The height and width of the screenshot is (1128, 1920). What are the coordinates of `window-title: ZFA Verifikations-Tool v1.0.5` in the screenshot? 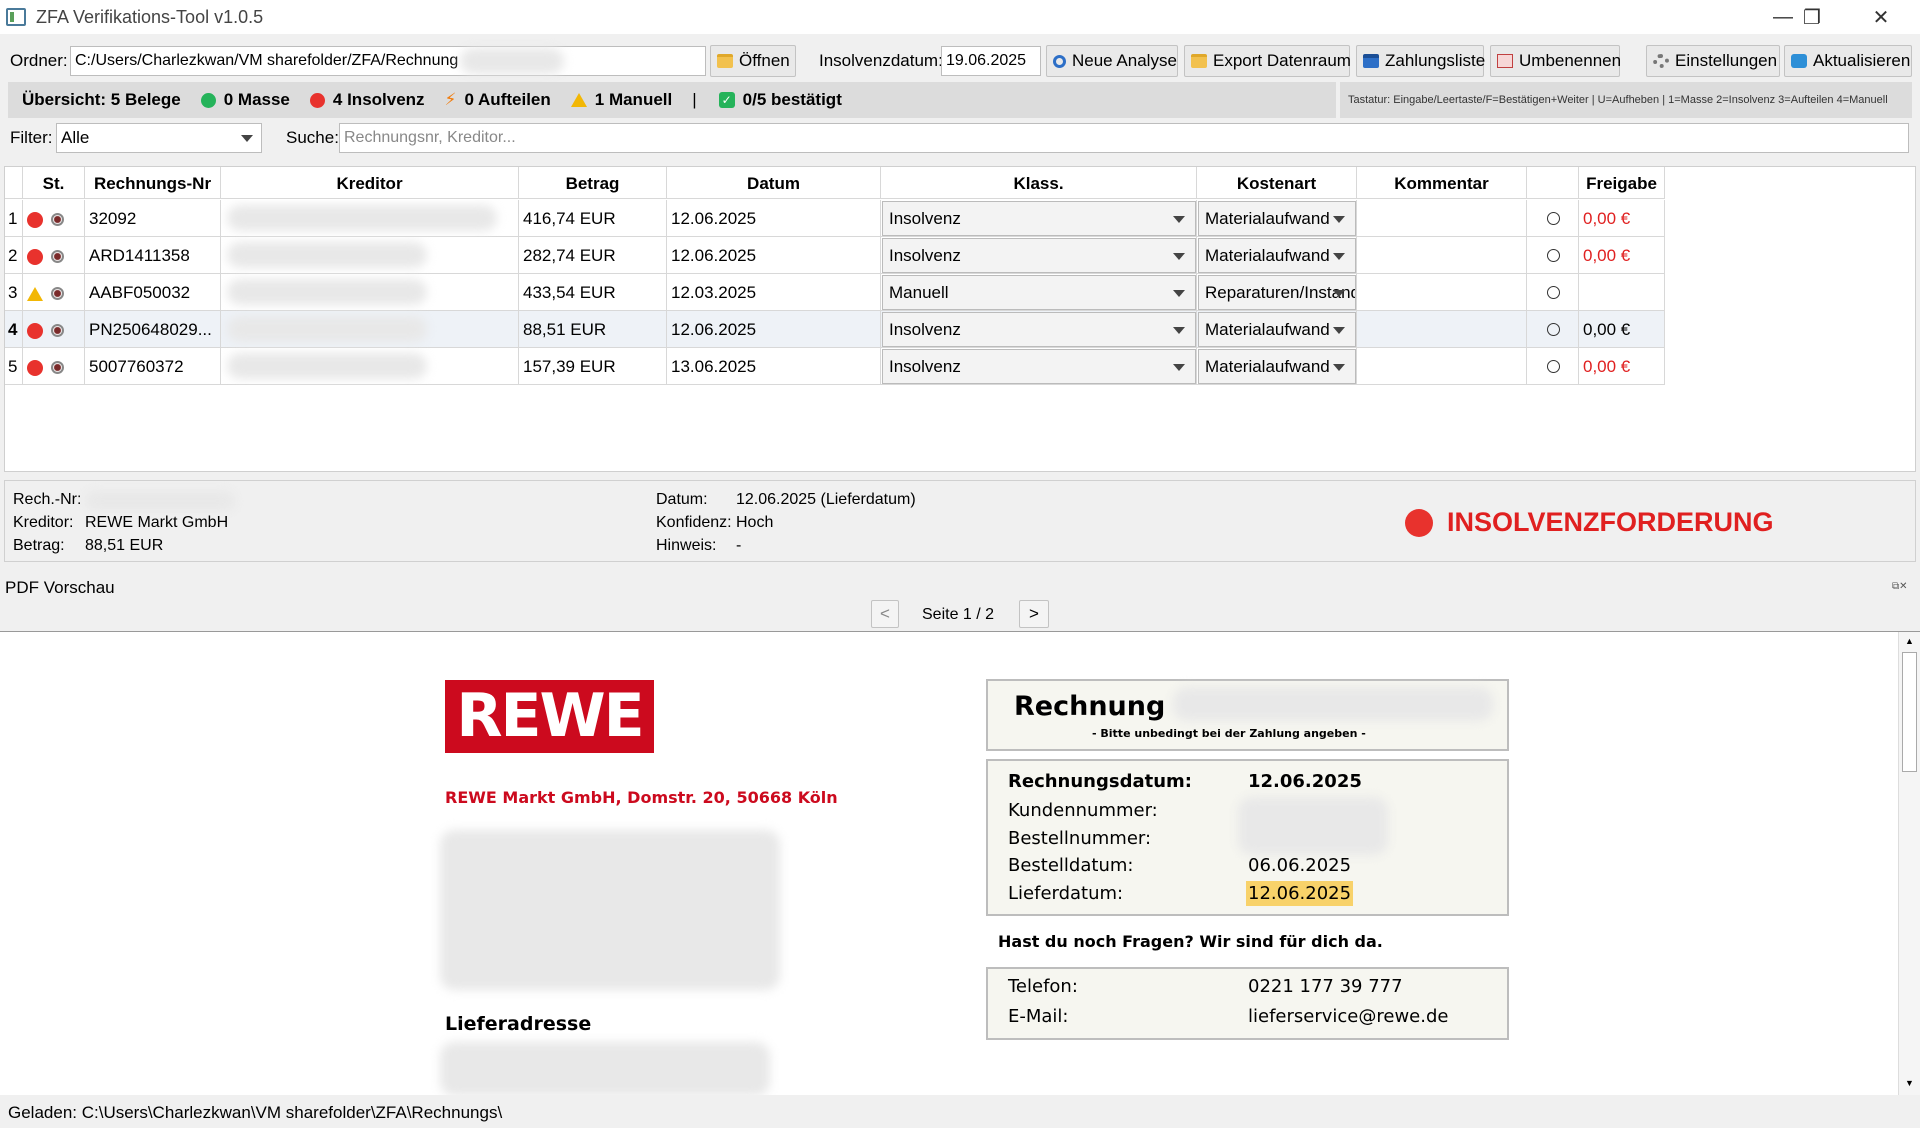 It's located at (150, 16).